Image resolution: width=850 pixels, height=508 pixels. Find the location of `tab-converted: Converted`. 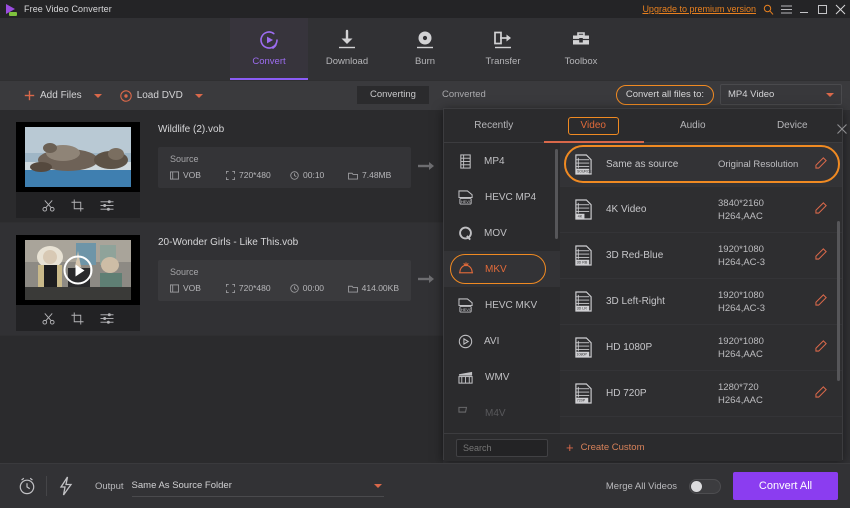

tab-converted: Converted is located at coordinates (464, 95).